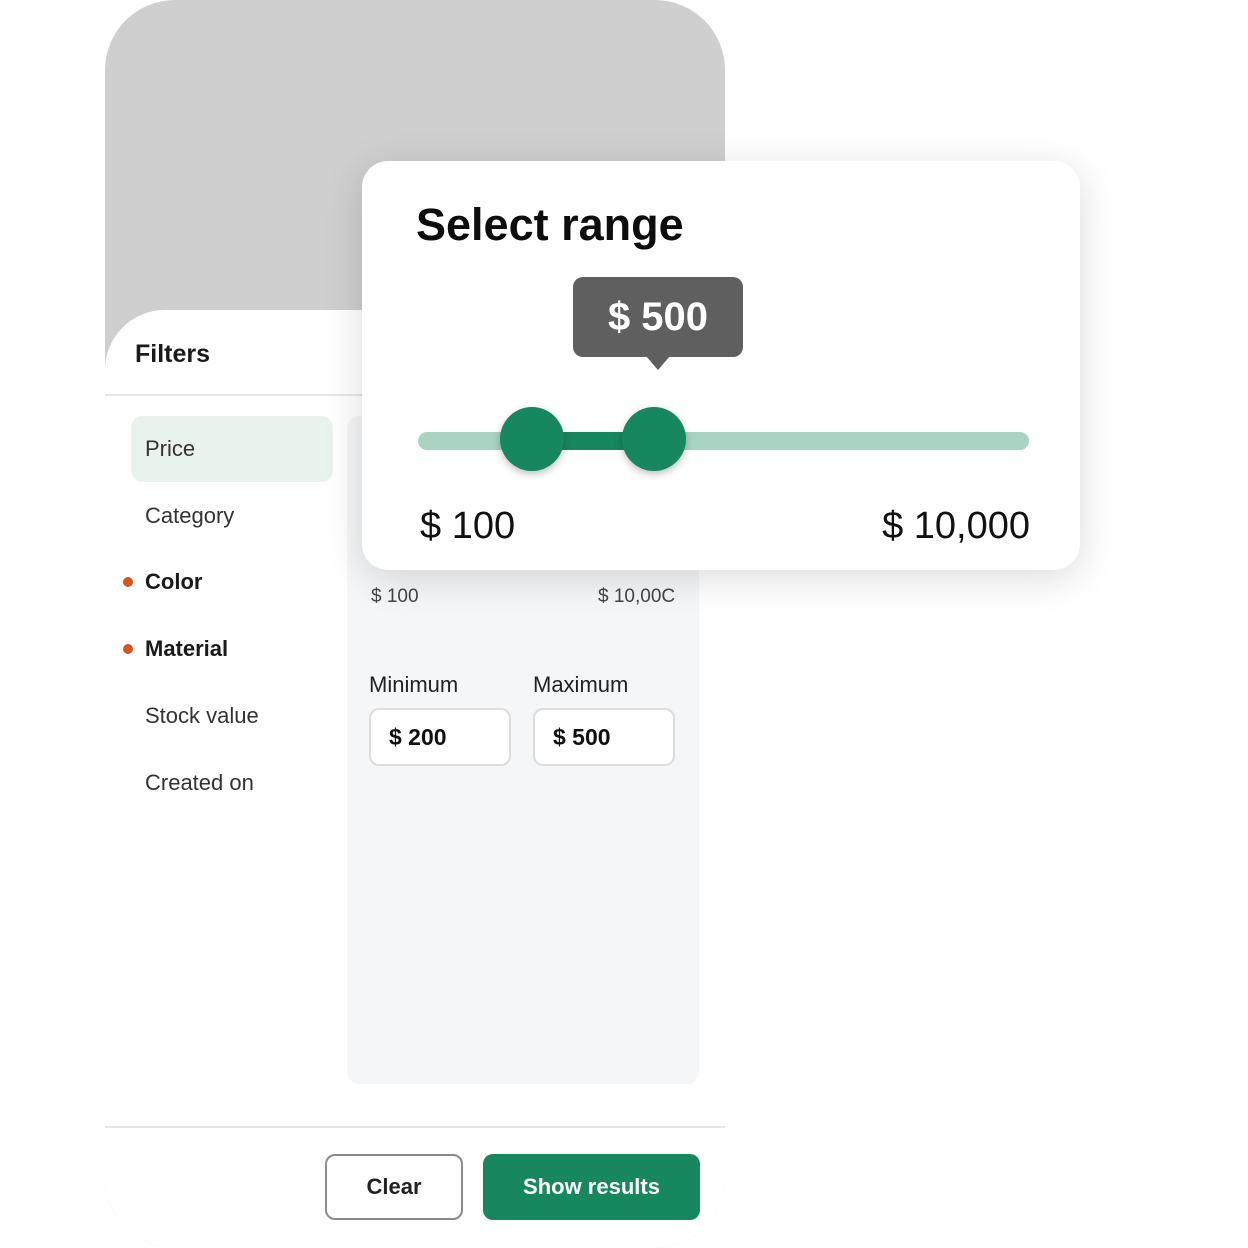  I want to click on filter-item-label: Category, so click(190, 515).